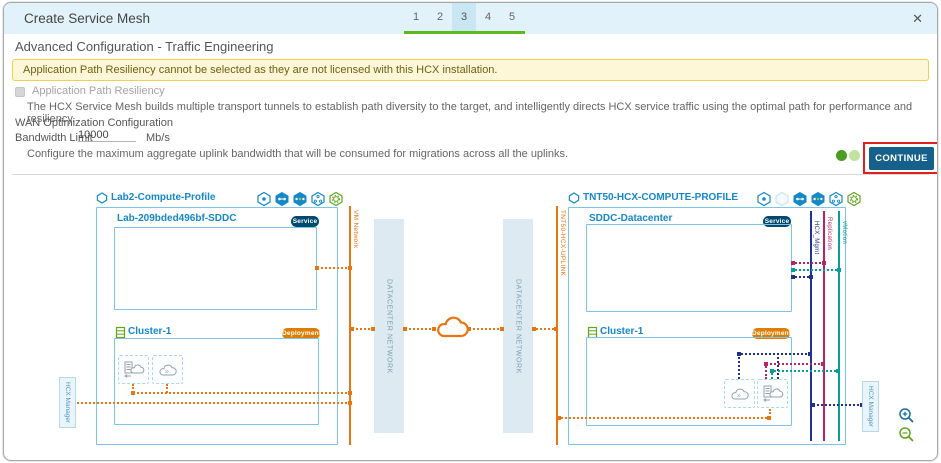 Image resolution: width=941 pixels, height=463 pixels. I want to click on target-appliance-ix, so click(772, 393).